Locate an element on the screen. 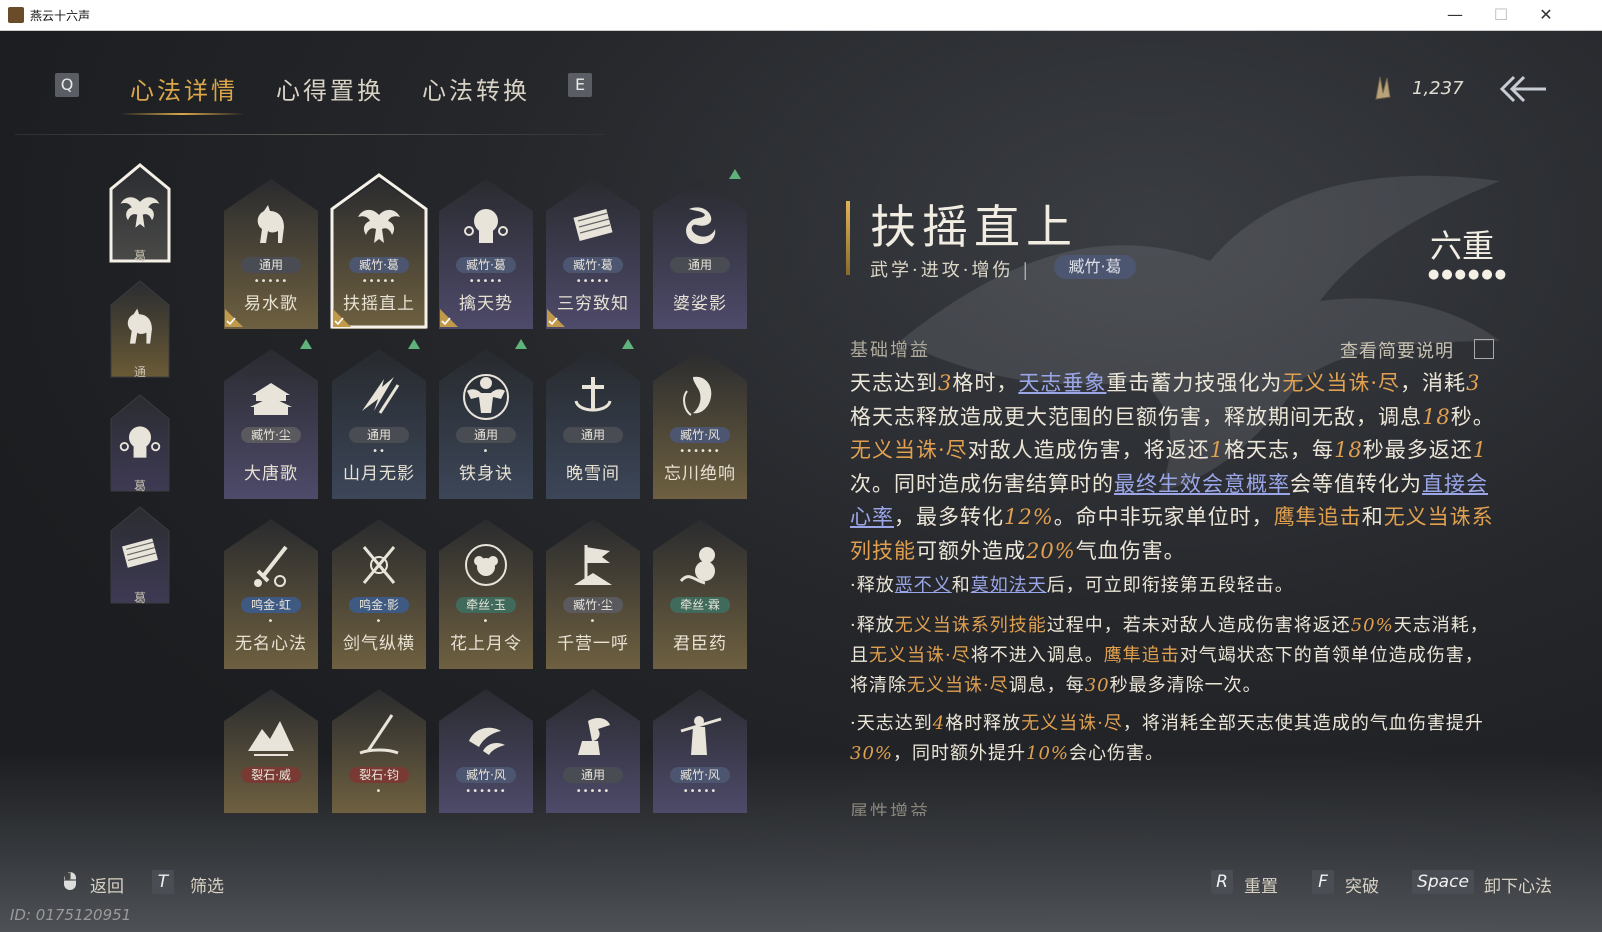 The height and width of the screenshot is (932, 1602). keyword-link: 最终生效会意概率 is located at coordinates (1202, 484).